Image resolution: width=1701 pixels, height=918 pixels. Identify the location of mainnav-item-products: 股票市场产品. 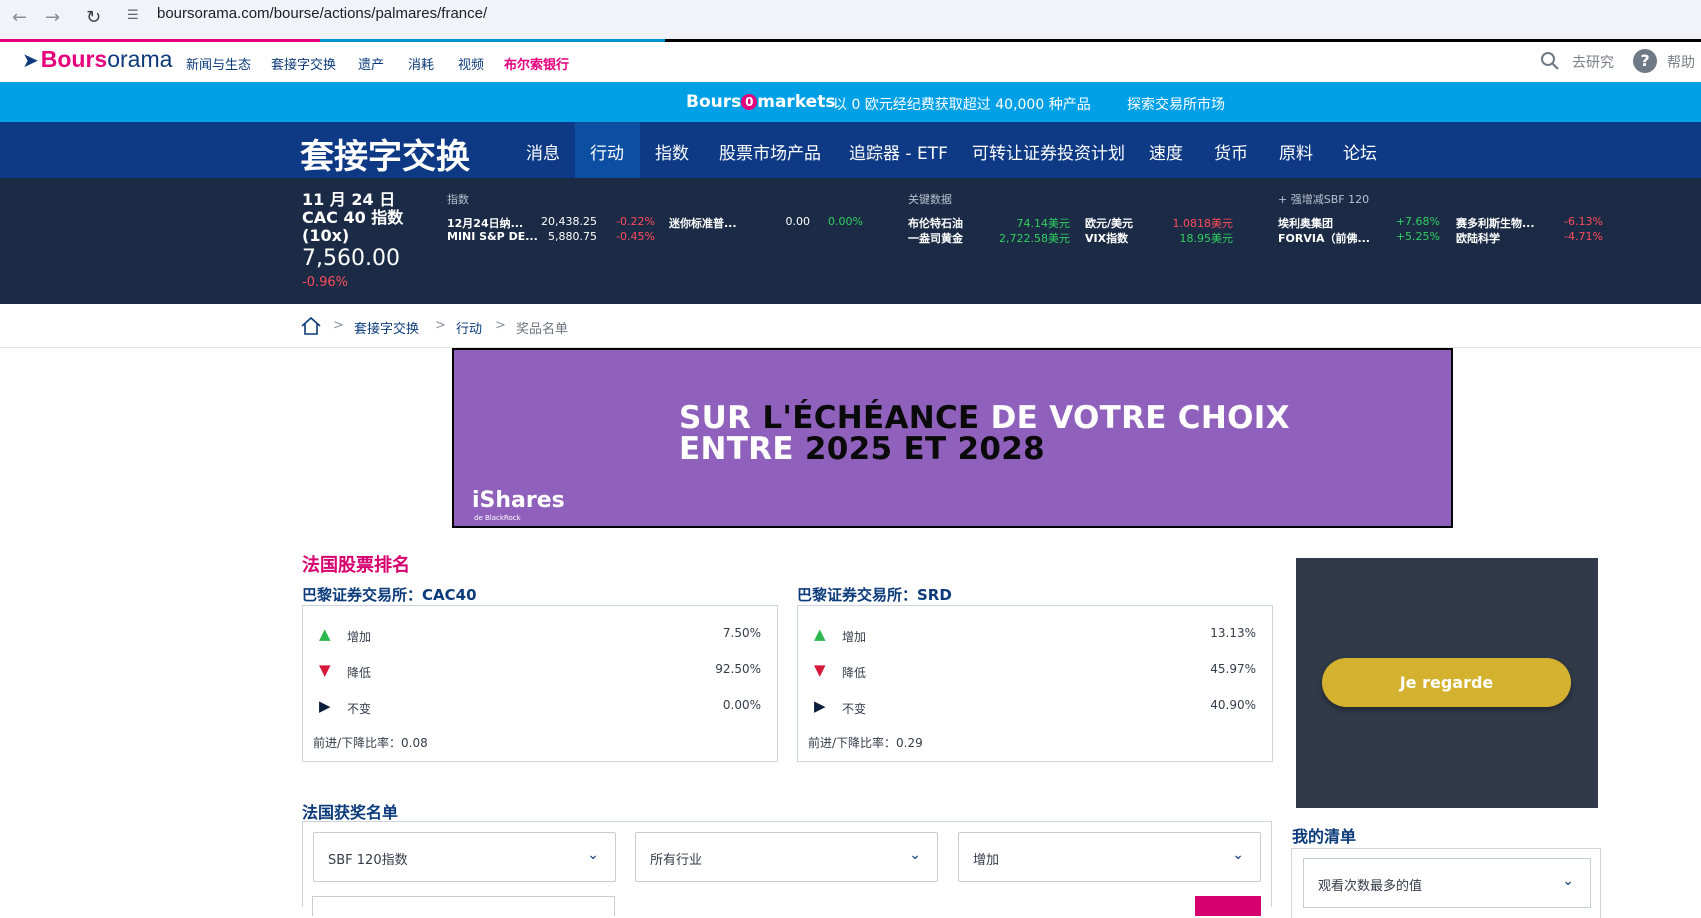
(770, 151).